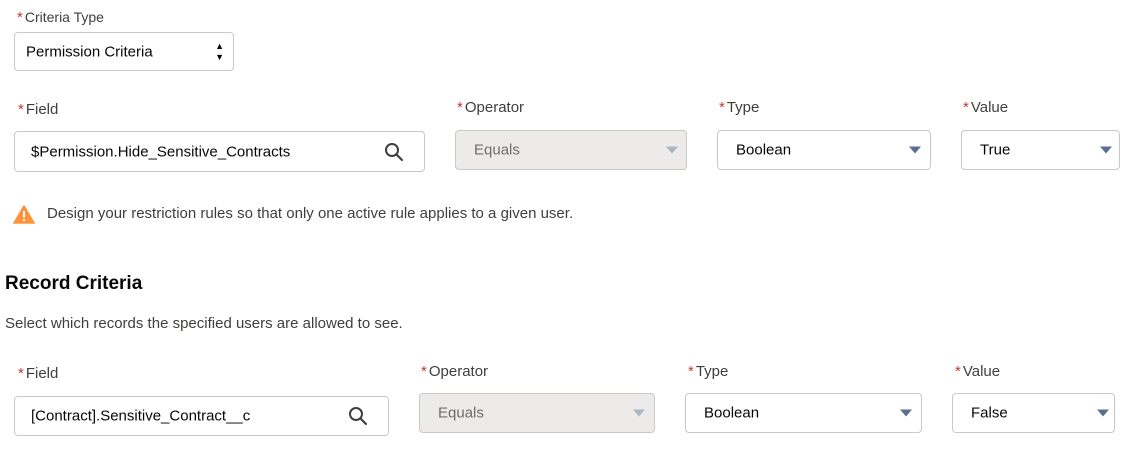 The width and height of the screenshot is (1133, 452). I want to click on permission-type-value: Boolean, so click(764, 150).